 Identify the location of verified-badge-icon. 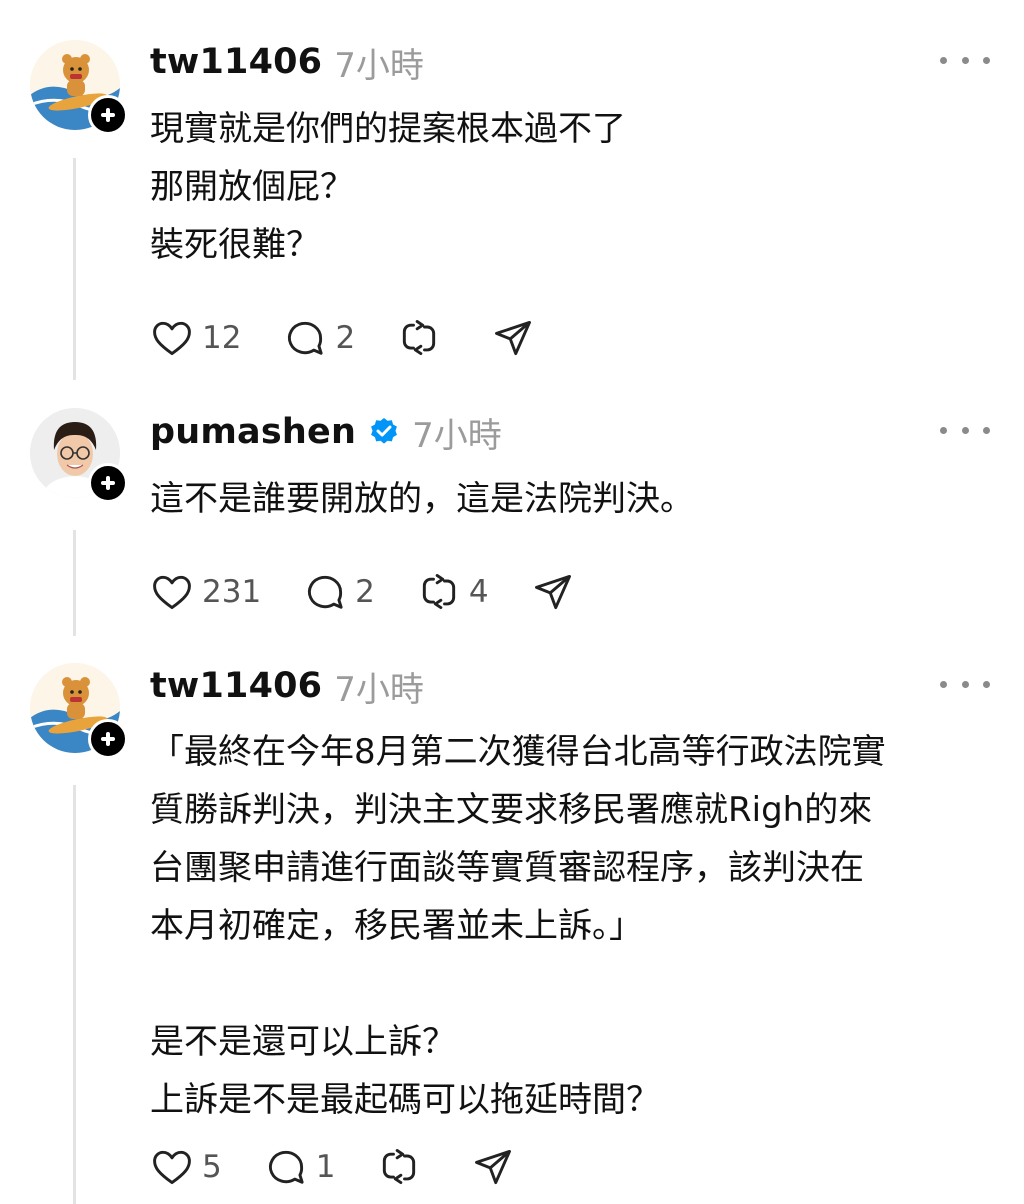
(384, 431).